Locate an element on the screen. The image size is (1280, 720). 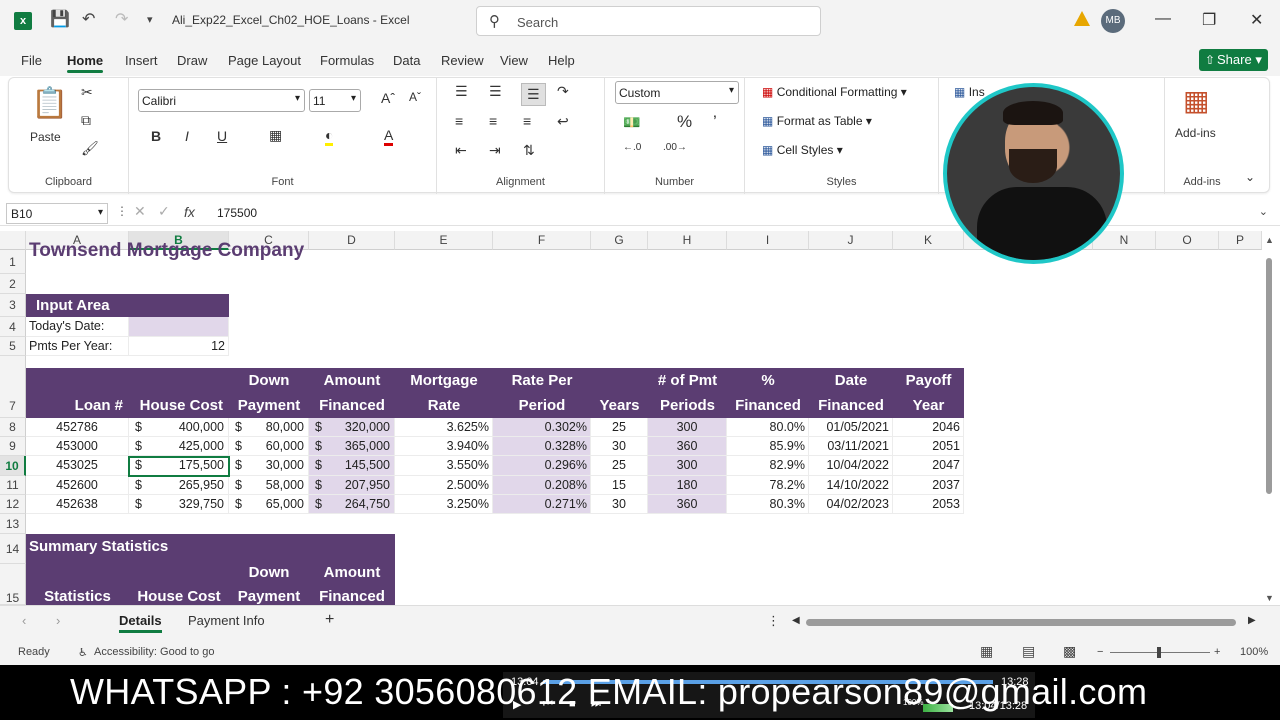
format-painter-icon: 🖌 is located at coordinates (90, 148).